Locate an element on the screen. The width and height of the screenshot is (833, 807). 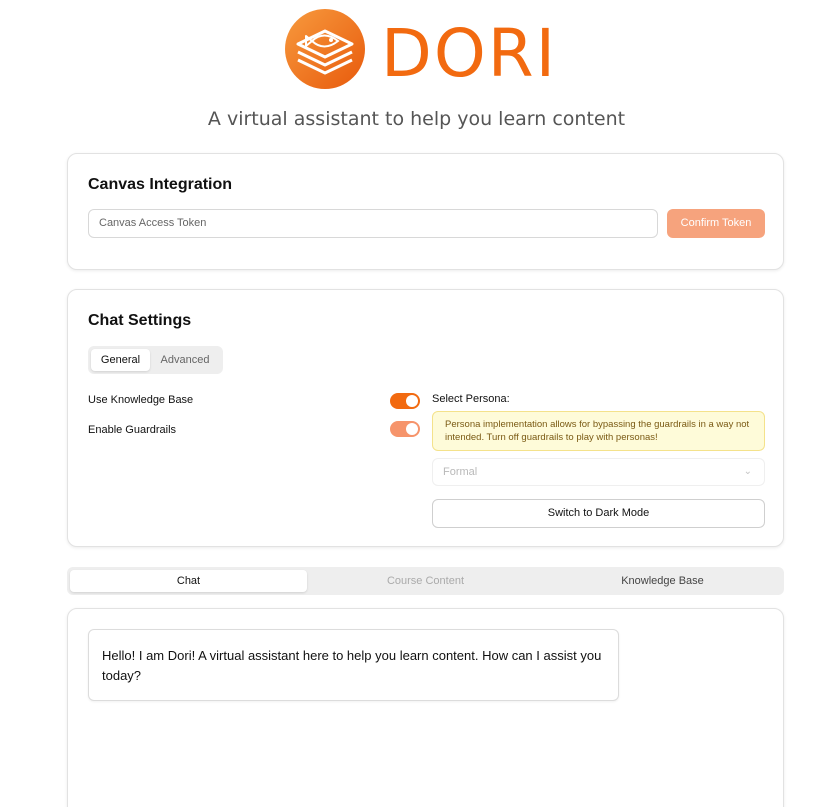
persona-select-value: Formal is located at coordinates (460, 472).